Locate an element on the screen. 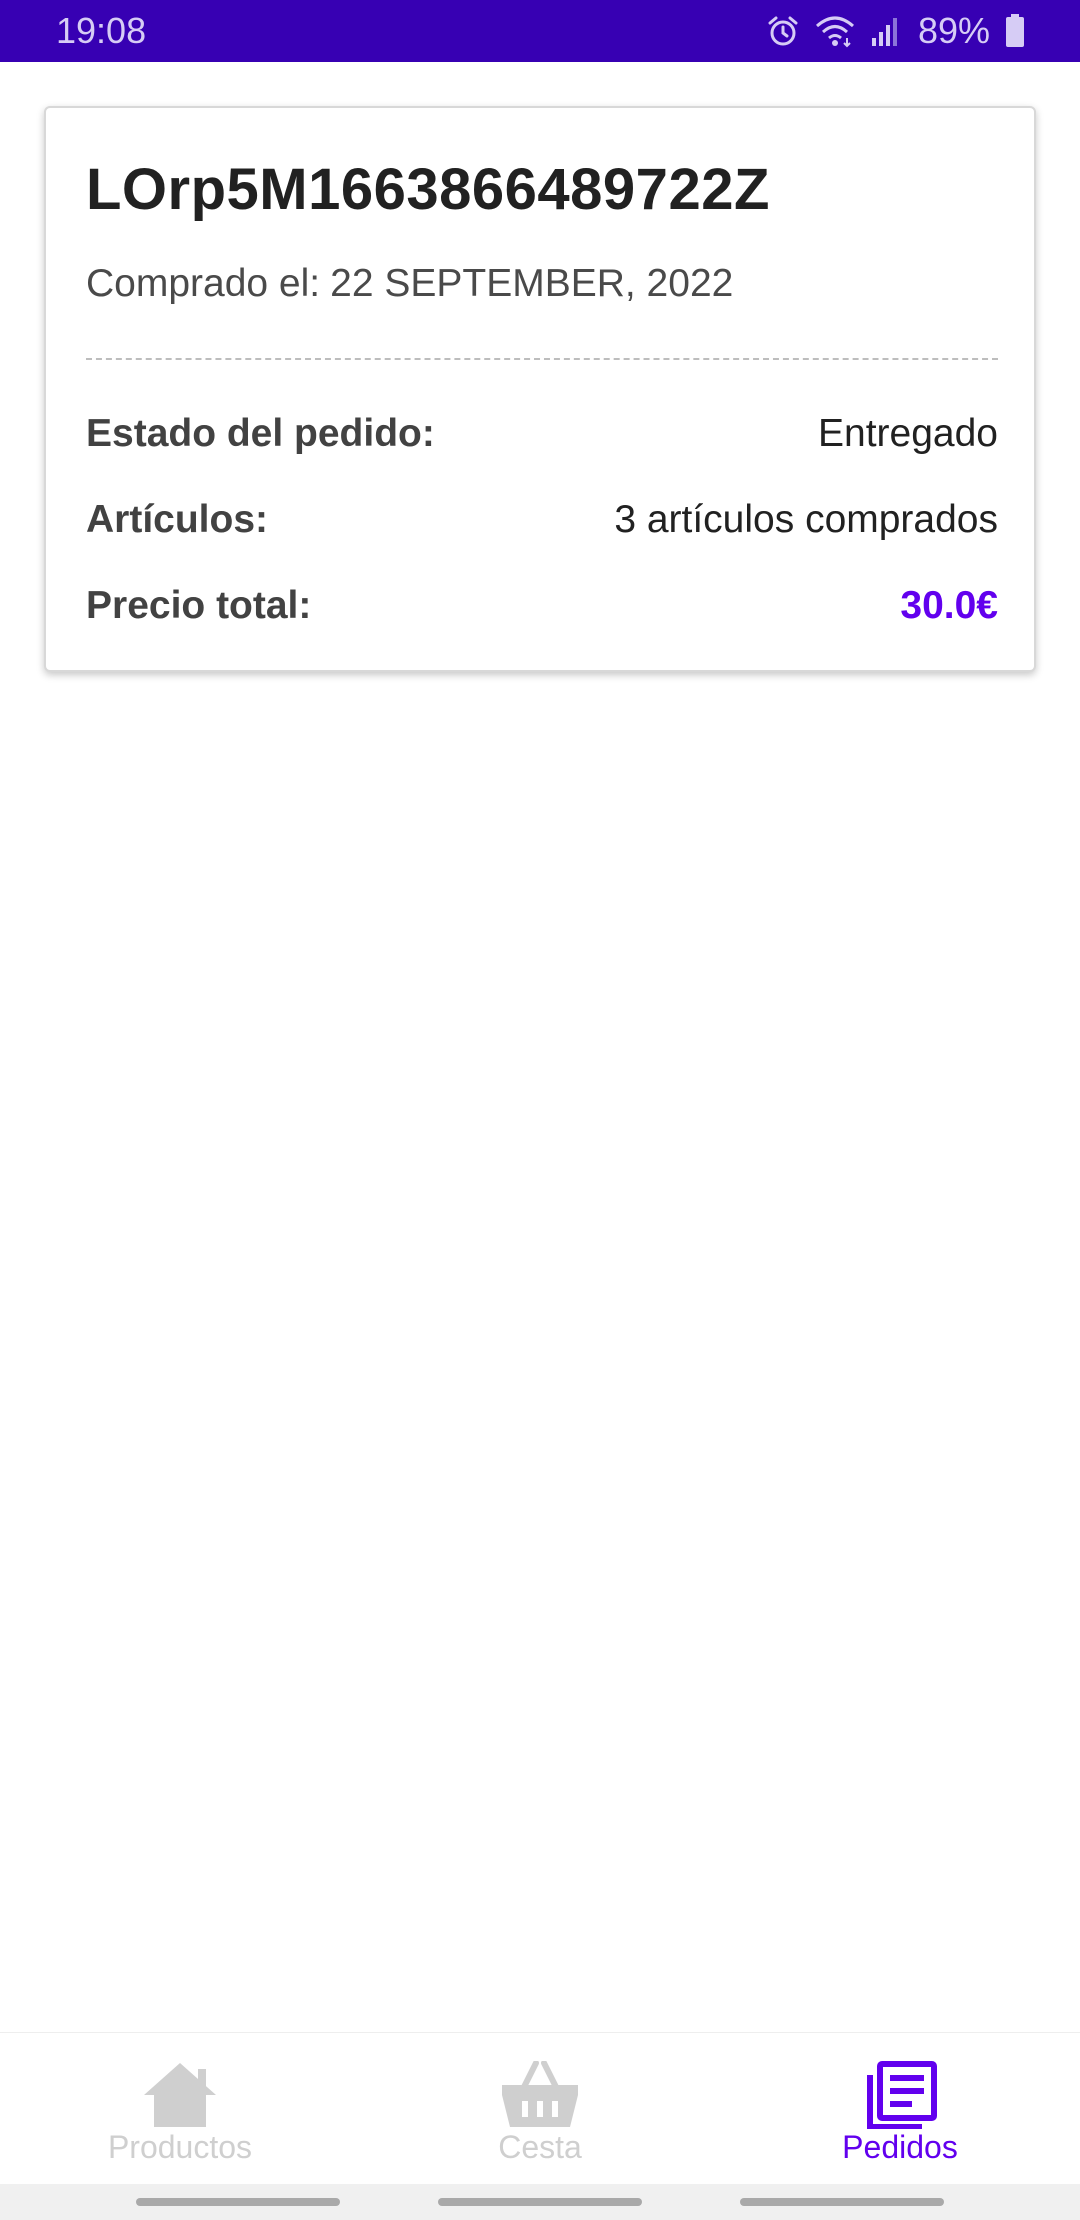 This screenshot has width=1080, height=2220. order-total-row: Precio total: 30.0€ is located at coordinates (542, 606).